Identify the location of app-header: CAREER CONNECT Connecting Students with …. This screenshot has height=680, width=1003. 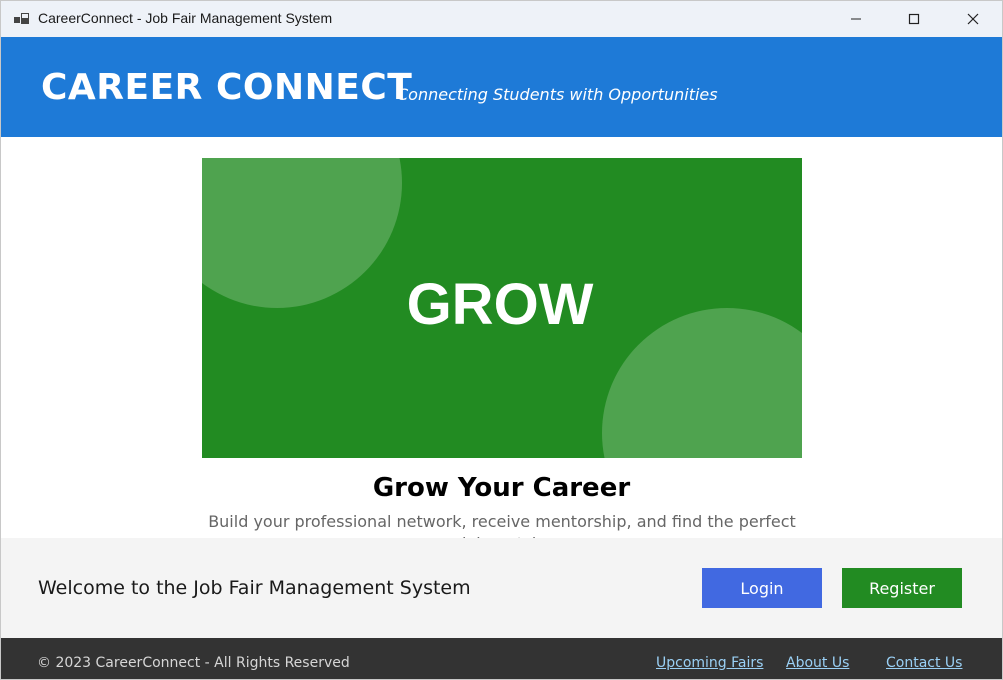
(501, 87).